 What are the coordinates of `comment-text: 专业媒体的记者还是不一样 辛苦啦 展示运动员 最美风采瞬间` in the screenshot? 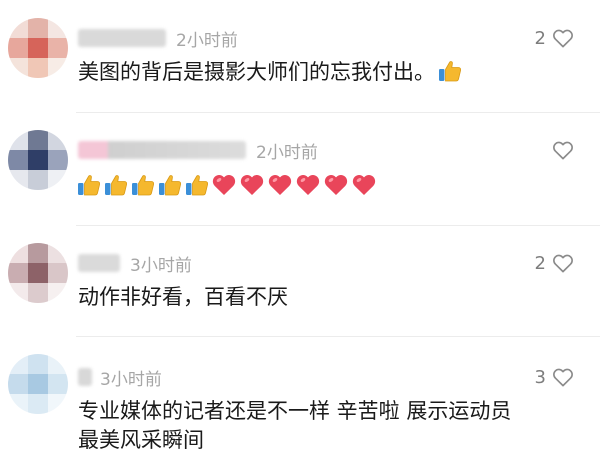 It's located at (328, 426).